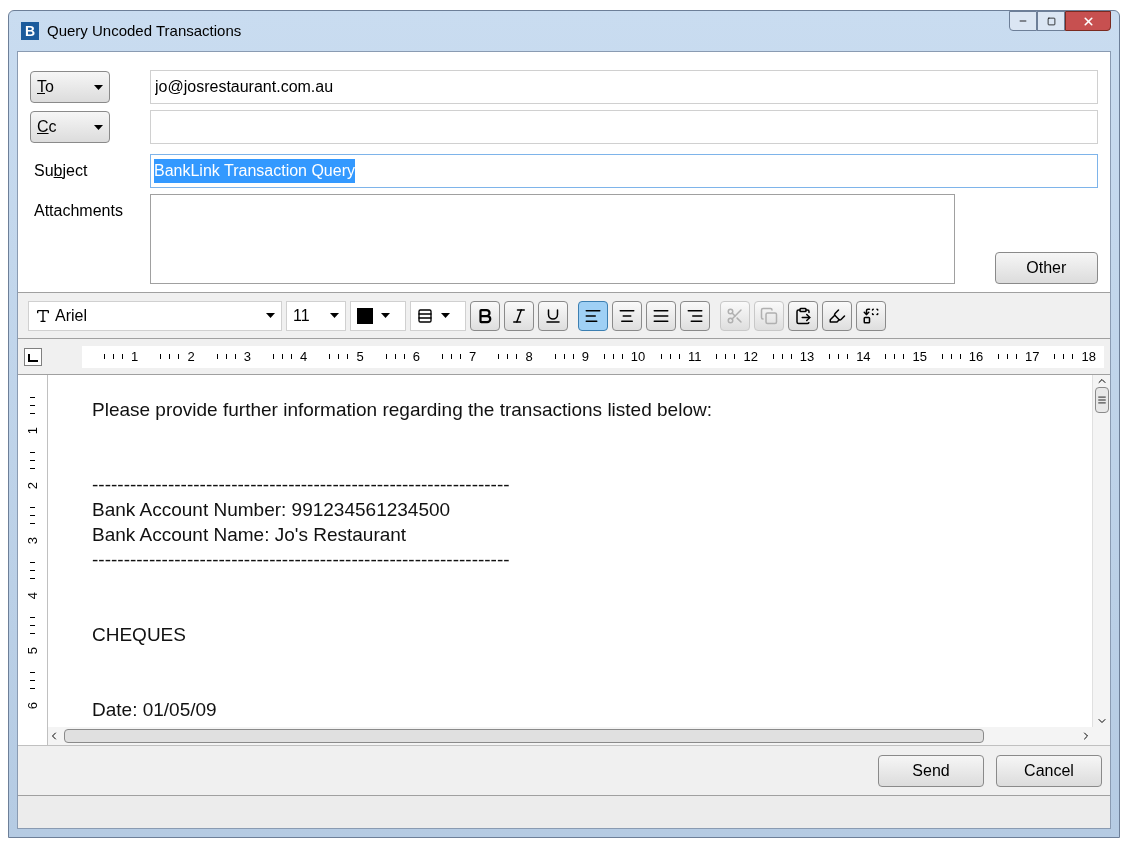  Describe the element at coordinates (735, 315) in the screenshot. I see `cut-icon` at that location.